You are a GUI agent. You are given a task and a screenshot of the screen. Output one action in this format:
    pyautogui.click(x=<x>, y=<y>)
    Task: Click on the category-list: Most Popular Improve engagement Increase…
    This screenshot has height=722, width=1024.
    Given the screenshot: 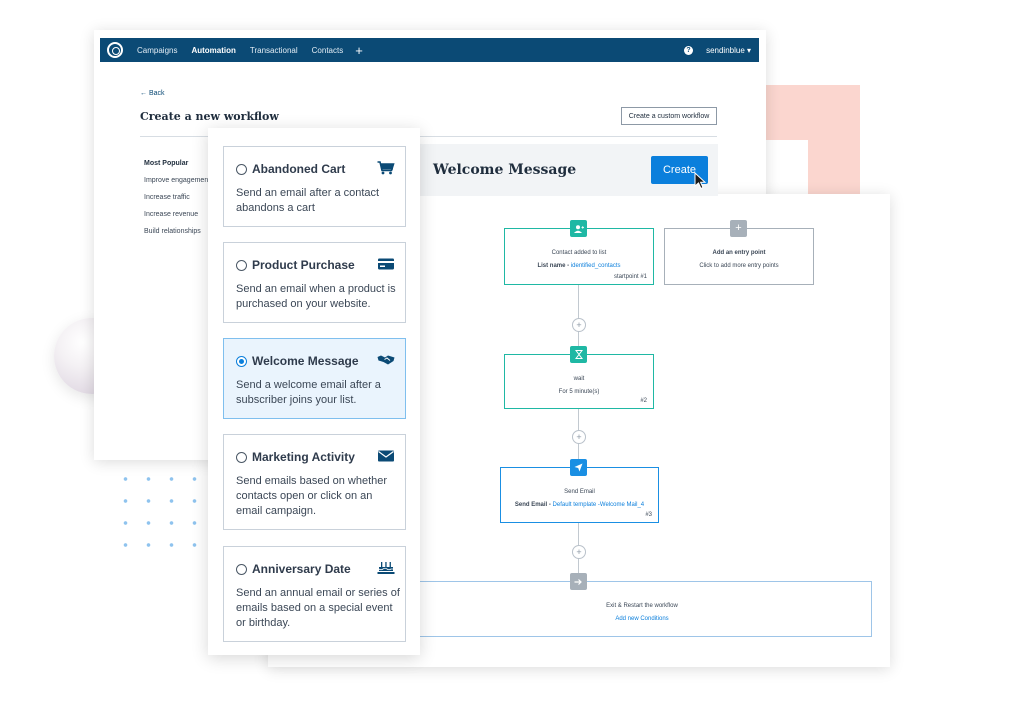 What is the action you would take?
    pyautogui.click(x=177, y=202)
    